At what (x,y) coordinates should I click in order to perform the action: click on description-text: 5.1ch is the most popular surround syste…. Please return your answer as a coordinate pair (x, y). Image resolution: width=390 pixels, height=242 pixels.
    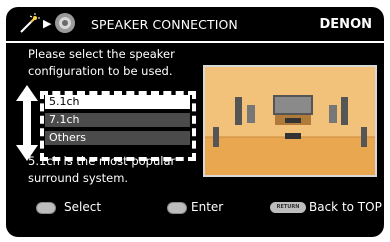
    Looking at the image, I should click on (102, 169).